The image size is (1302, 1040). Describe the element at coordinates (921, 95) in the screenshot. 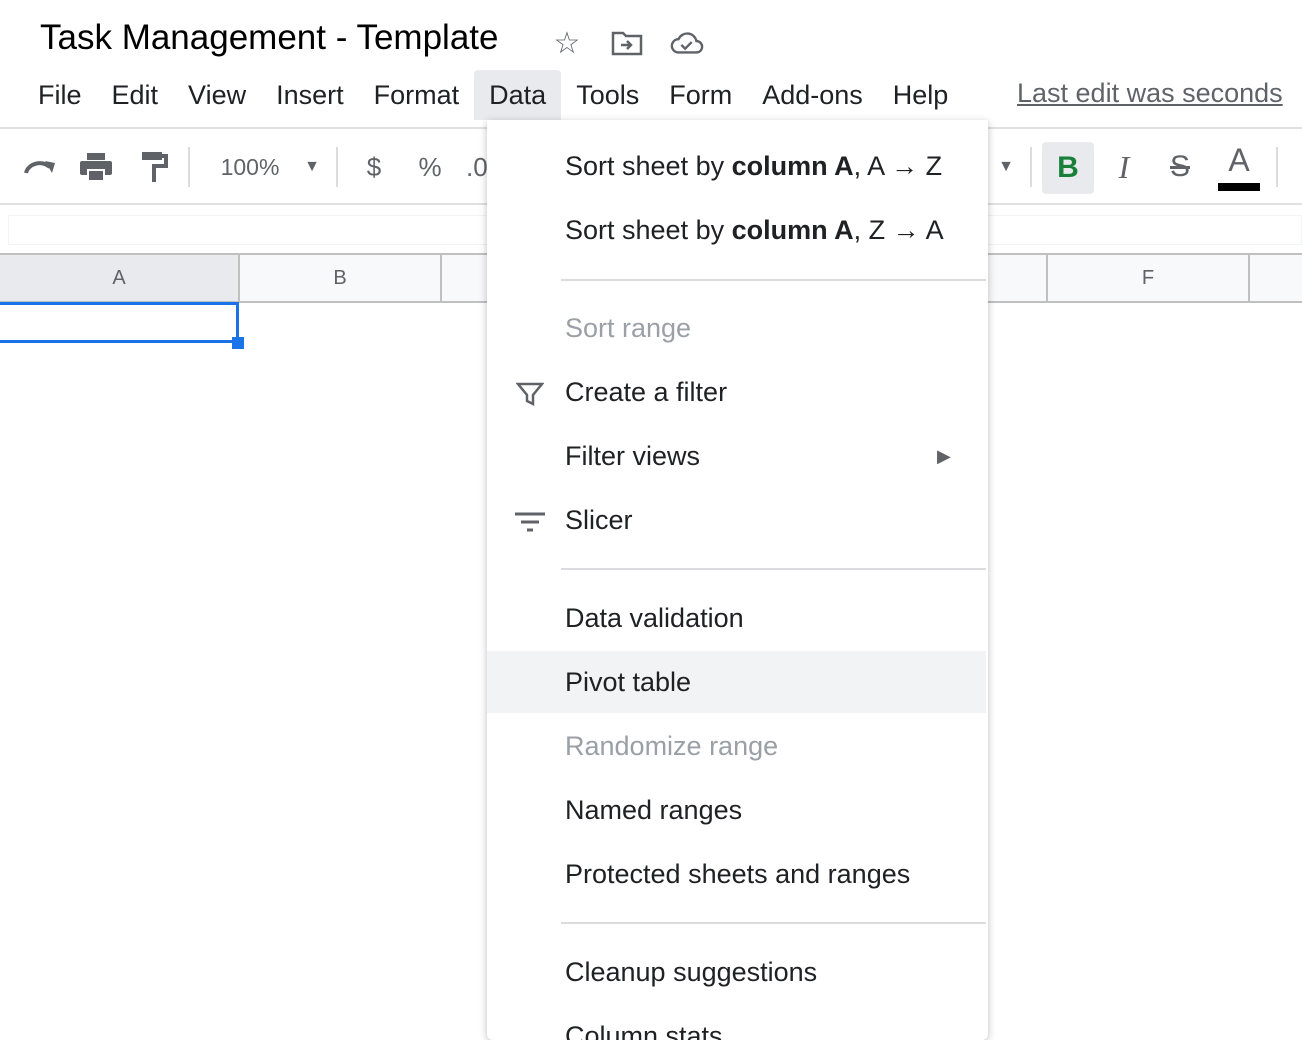

I see `menu-help: Help` at that location.